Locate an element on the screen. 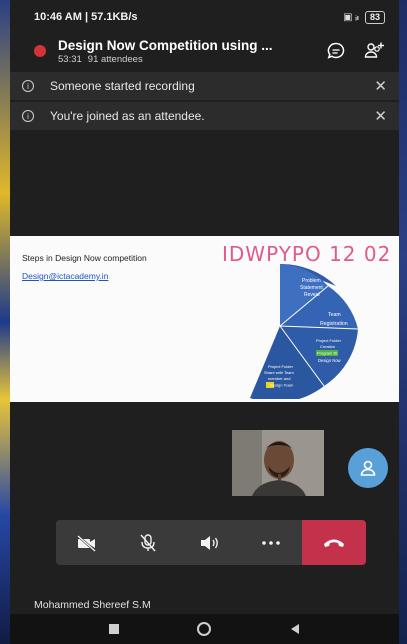  recents-icon is located at coordinates (114, 629).